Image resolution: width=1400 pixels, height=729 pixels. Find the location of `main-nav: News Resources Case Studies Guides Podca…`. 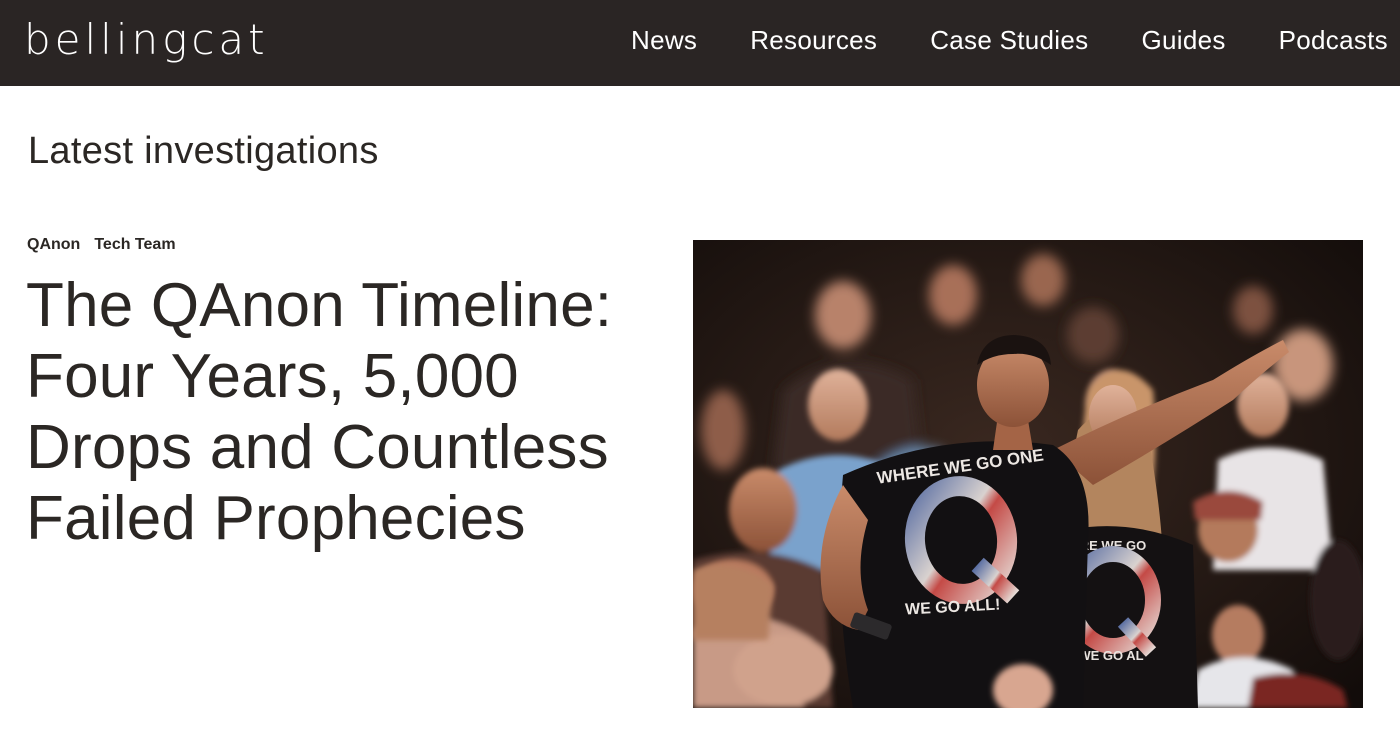

main-nav: News Resources Case Studies Guides Podca… is located at coordinates (983, 40).